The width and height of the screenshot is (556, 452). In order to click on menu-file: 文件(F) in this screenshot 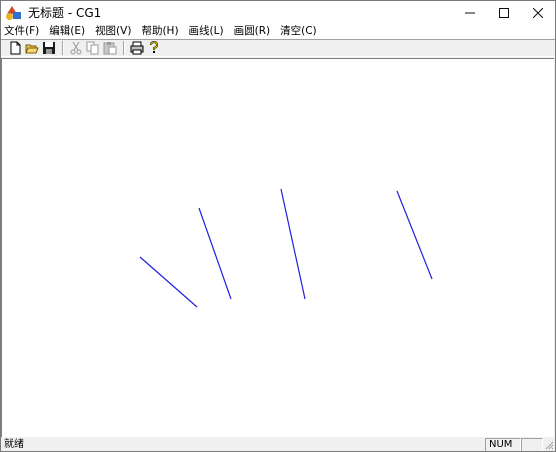, I will do `click(22, 31)`.